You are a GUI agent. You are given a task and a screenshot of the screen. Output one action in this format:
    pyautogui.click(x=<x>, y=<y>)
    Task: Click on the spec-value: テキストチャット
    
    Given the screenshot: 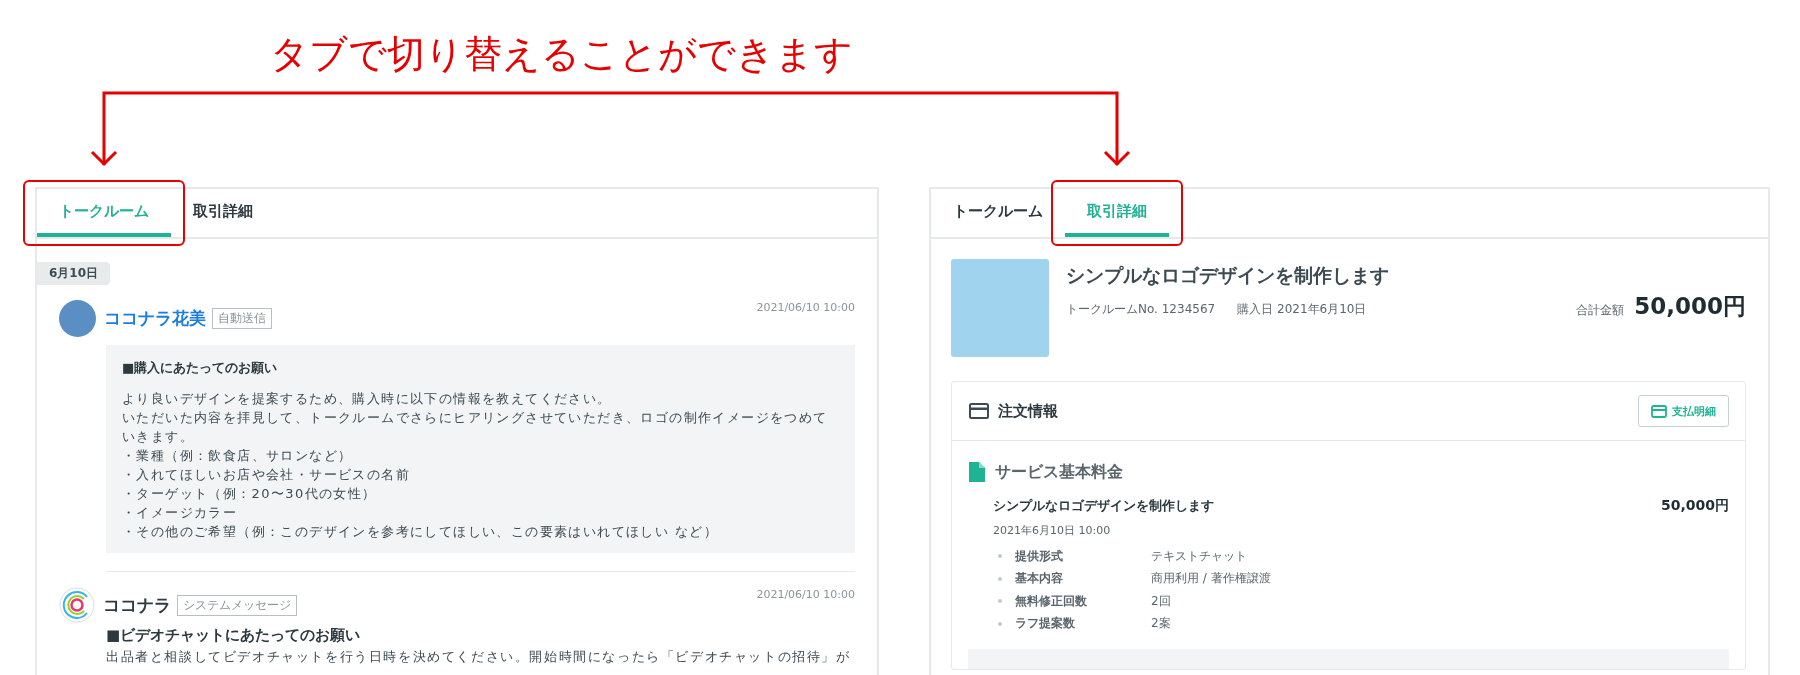 What is the action you would take?
    pyautogui.click(x=1199, y=556)
    